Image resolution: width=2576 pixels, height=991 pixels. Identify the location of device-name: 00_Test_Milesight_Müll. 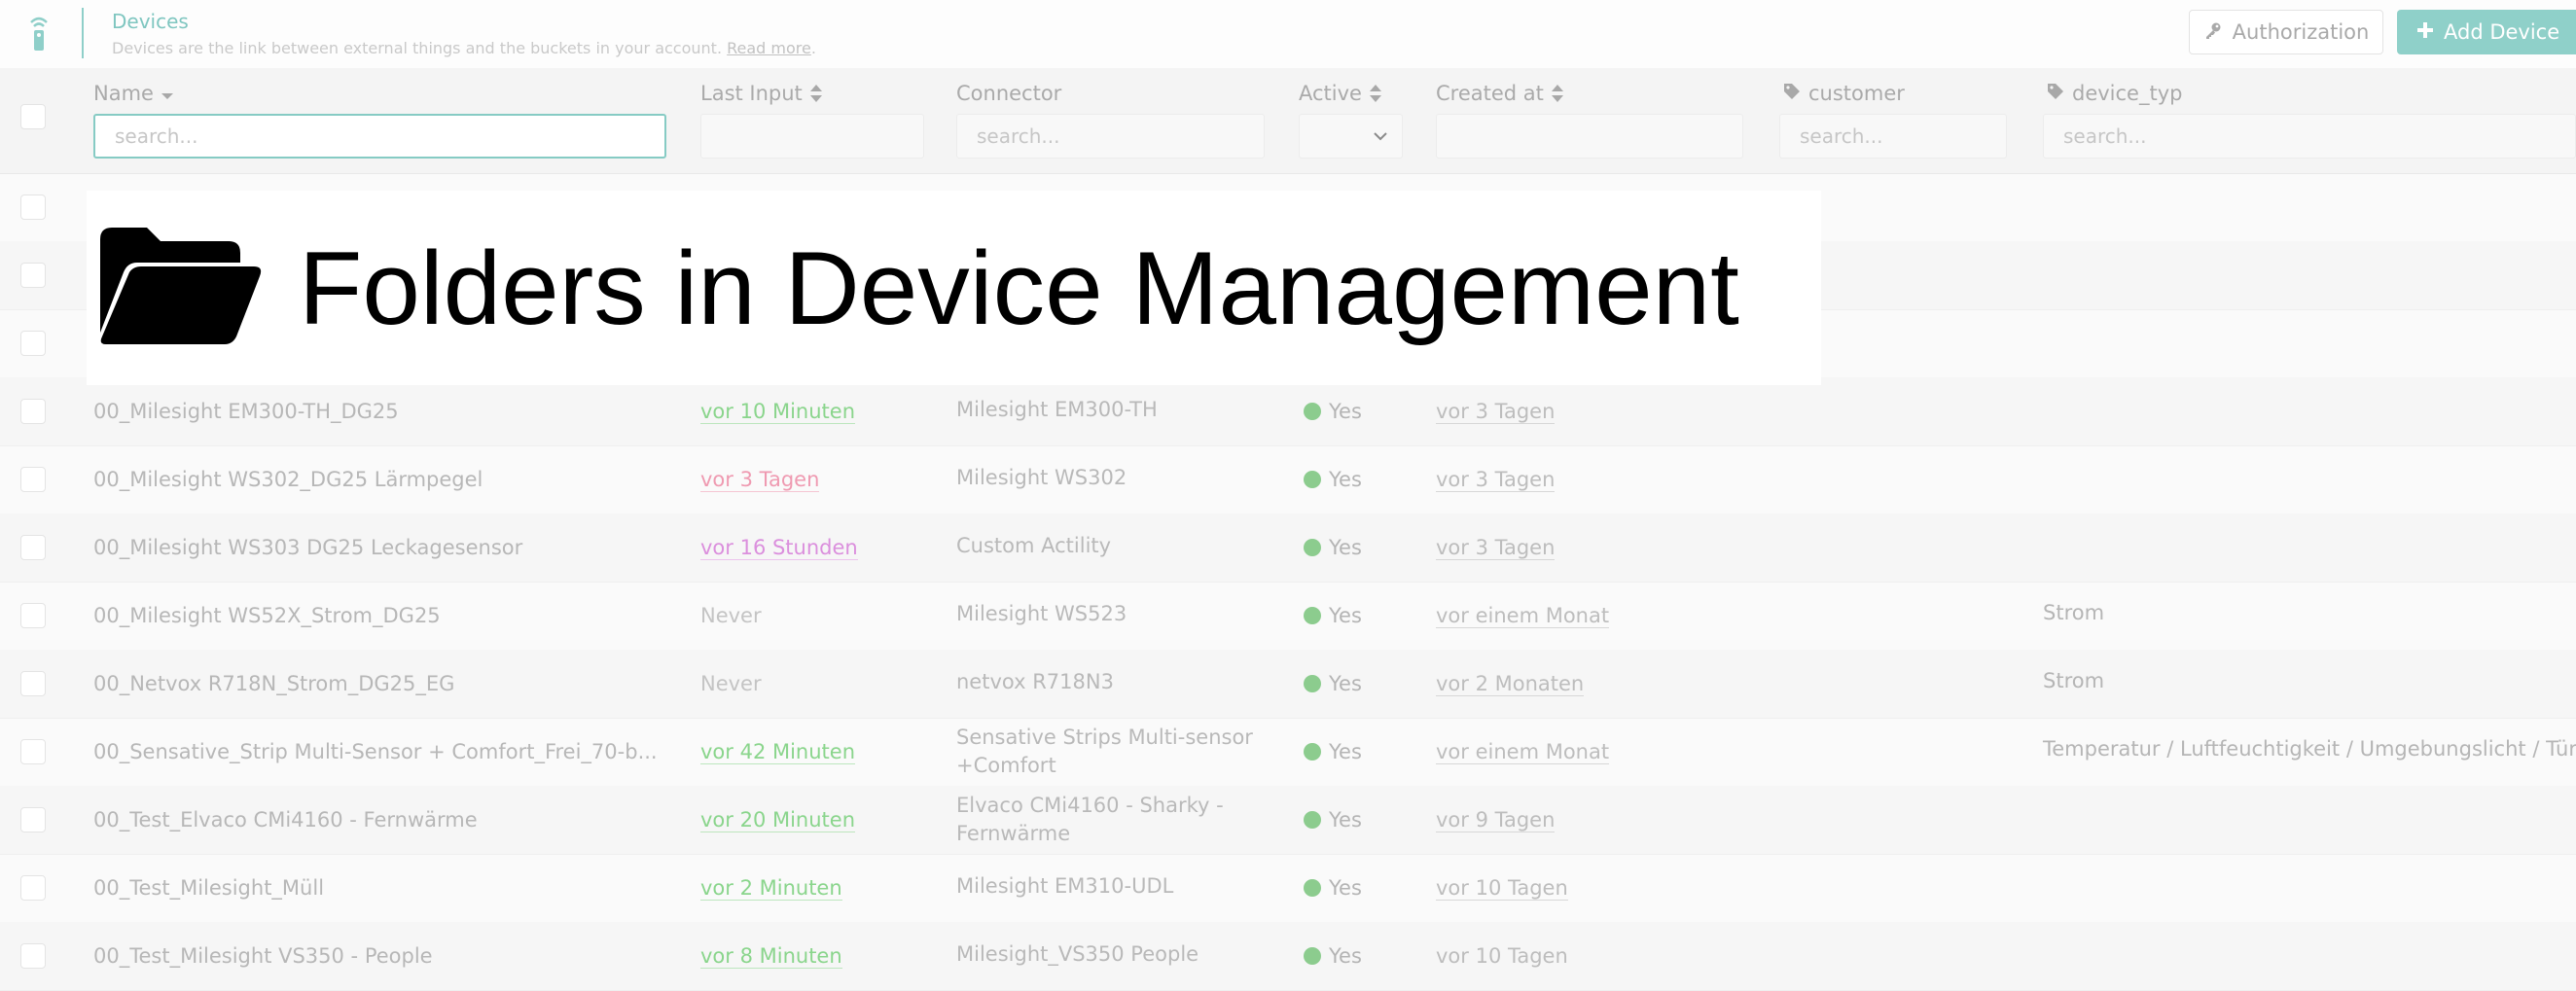
(208, 888).